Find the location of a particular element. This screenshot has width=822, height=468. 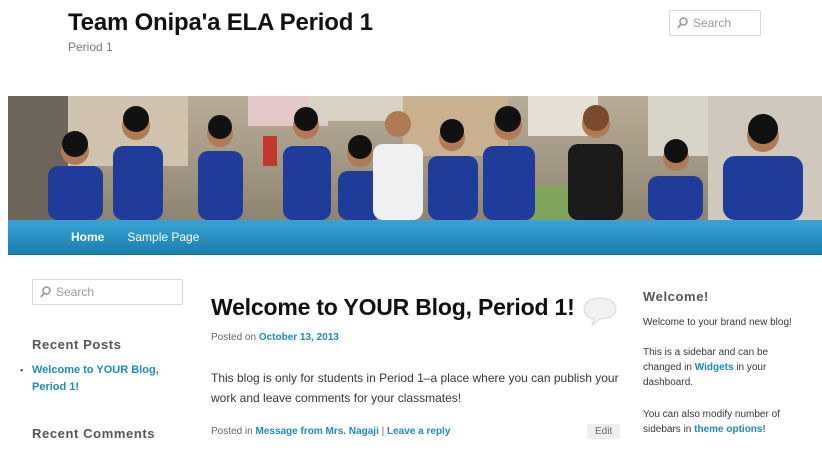

post-title: Welcome to YOUR Blog, Period 1! is located at coordinates (393, 307).